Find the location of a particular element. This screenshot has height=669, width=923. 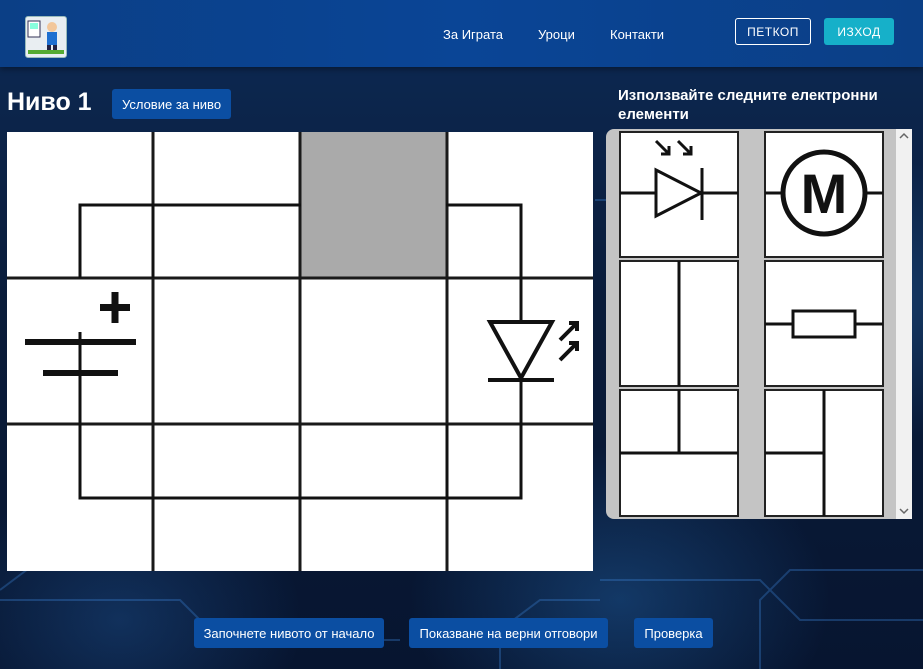

restart-level-button: Започнете нивото от начало is located at coordinates (289, 633).